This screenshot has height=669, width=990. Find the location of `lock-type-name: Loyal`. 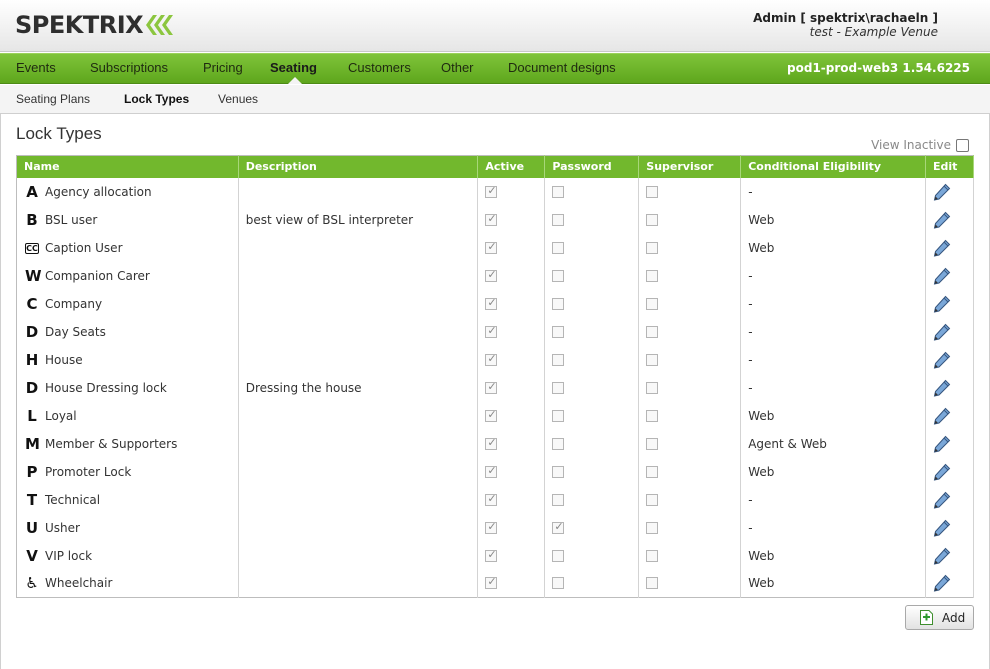

lock-type-name: Loyal is located at coordinates (61, 415).